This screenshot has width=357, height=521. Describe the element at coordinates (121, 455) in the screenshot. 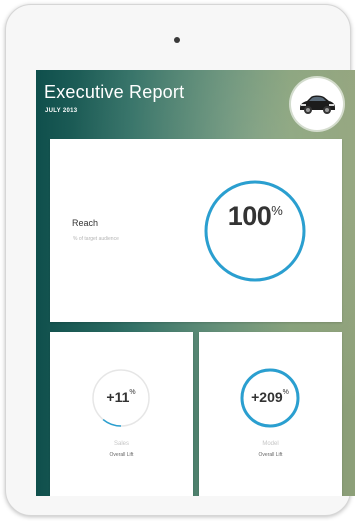

I see `sales-sublabel: Overall Lift` at that location.